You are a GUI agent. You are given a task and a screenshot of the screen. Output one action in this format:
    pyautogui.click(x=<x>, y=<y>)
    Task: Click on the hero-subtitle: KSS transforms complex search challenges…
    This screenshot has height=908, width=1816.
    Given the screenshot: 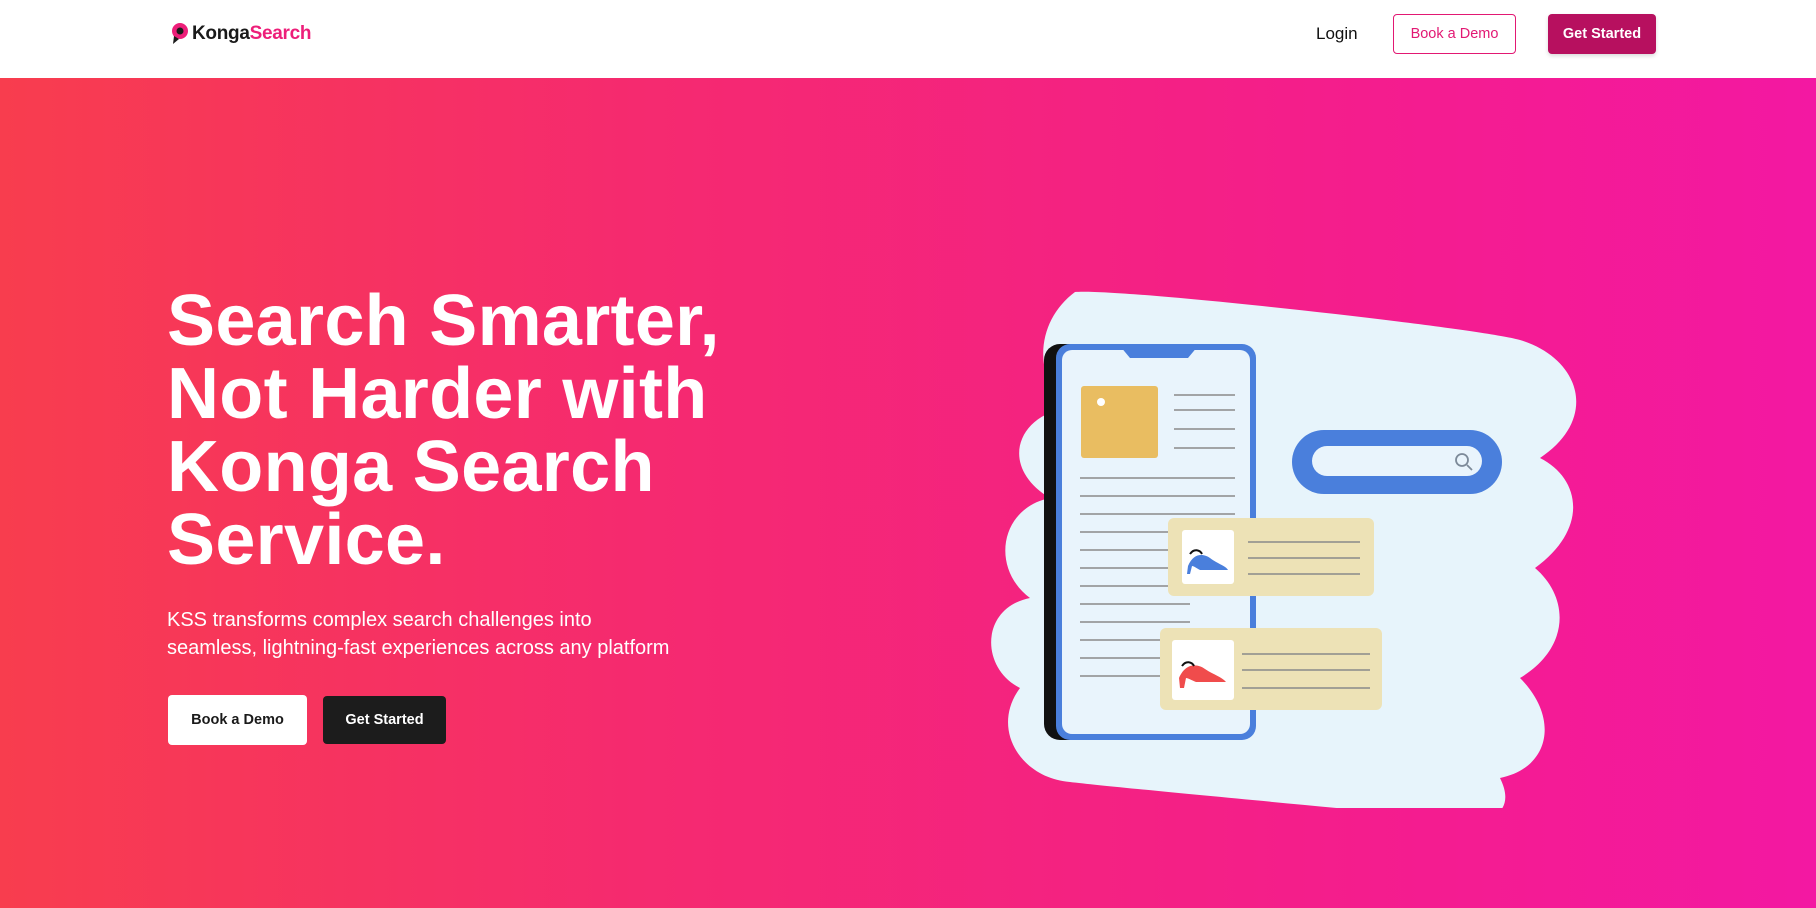 What is the action you would take?
    pyautogui.click(x=427, y=634)
    